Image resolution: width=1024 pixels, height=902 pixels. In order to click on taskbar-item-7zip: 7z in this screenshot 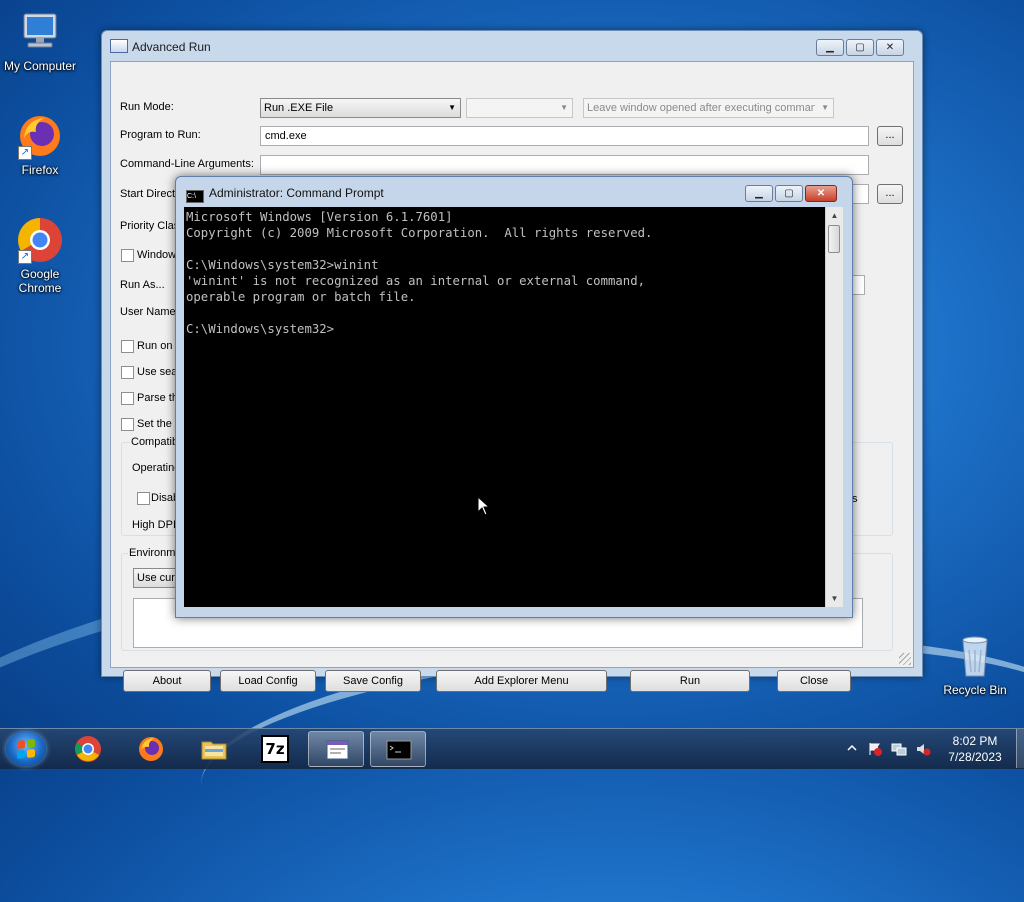, I will do `click(275, 749)`.